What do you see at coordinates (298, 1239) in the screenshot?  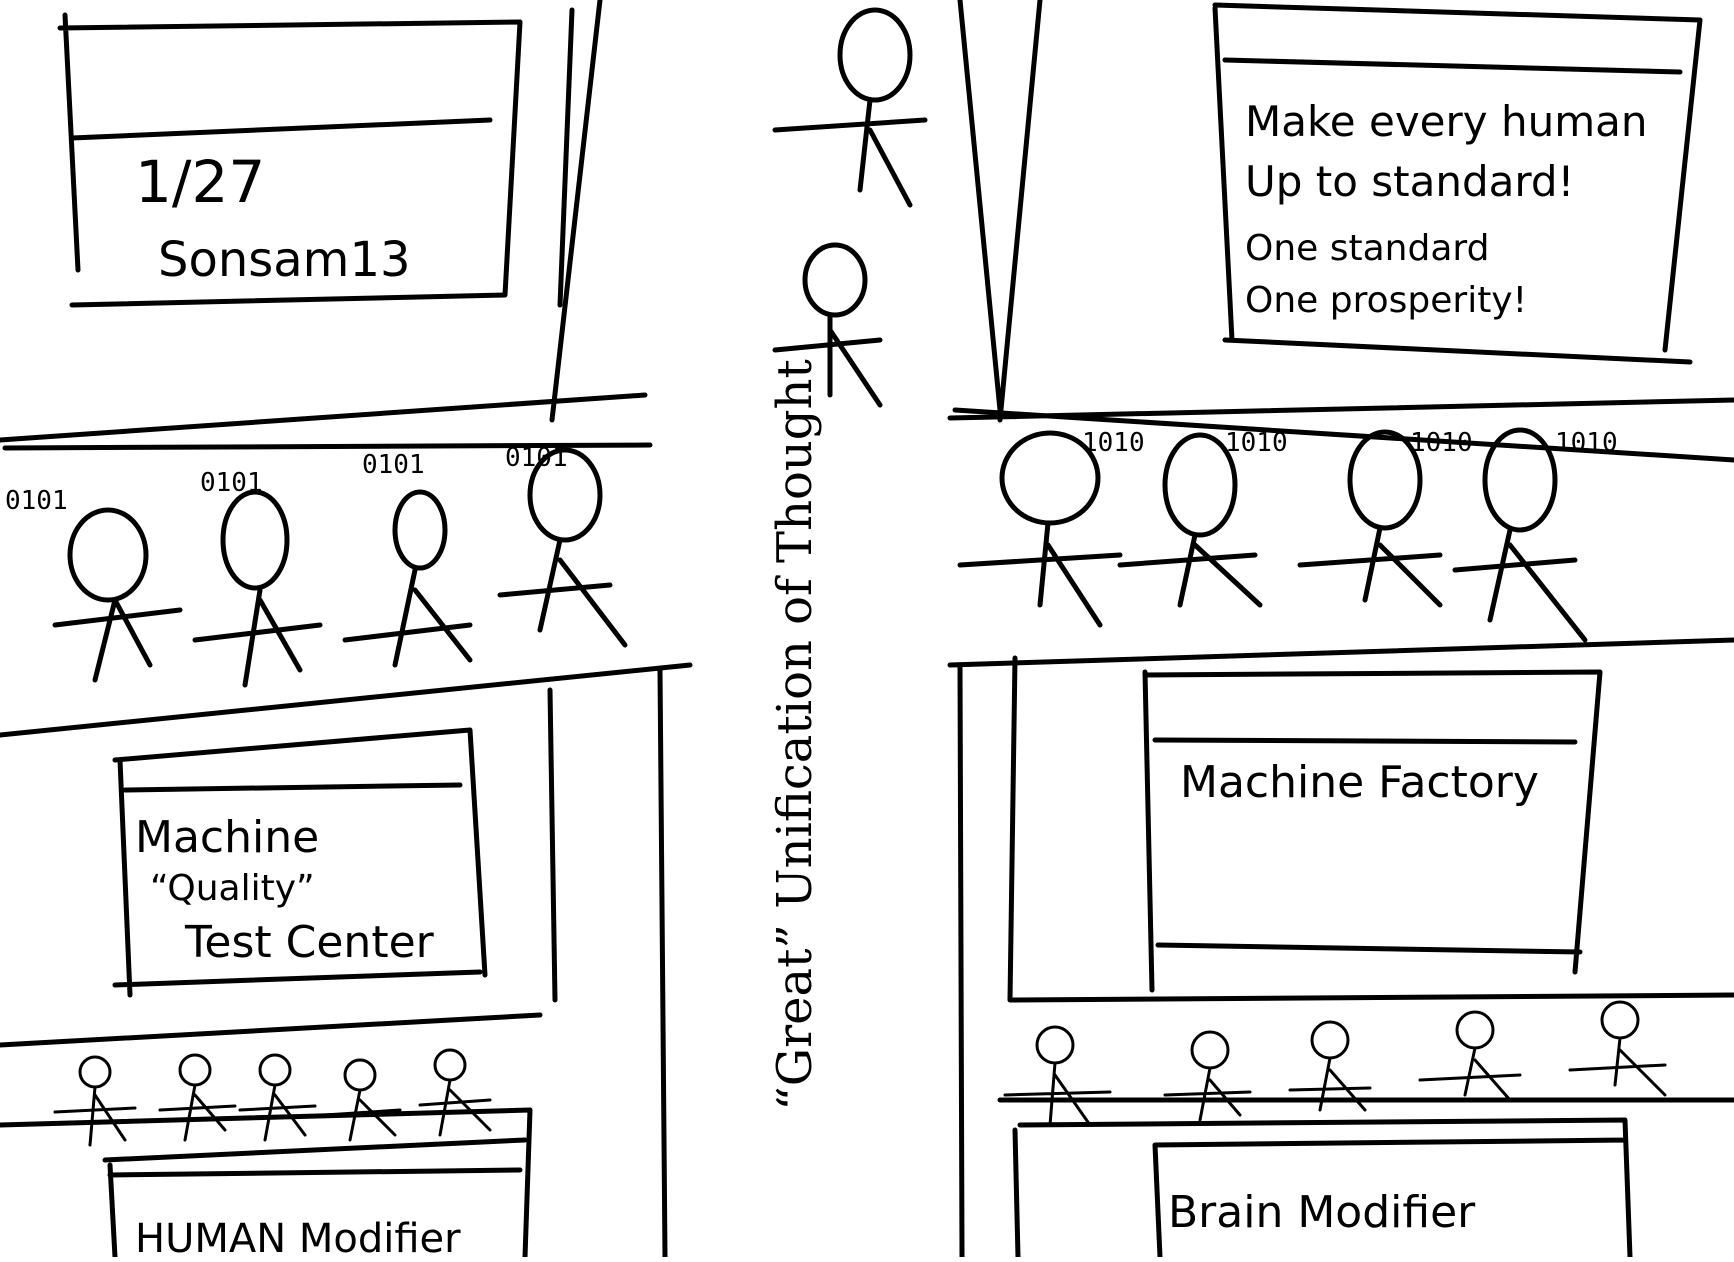 I see `human-modifier-label: HUMAN Modifier` at bounding box center [298, 1239].